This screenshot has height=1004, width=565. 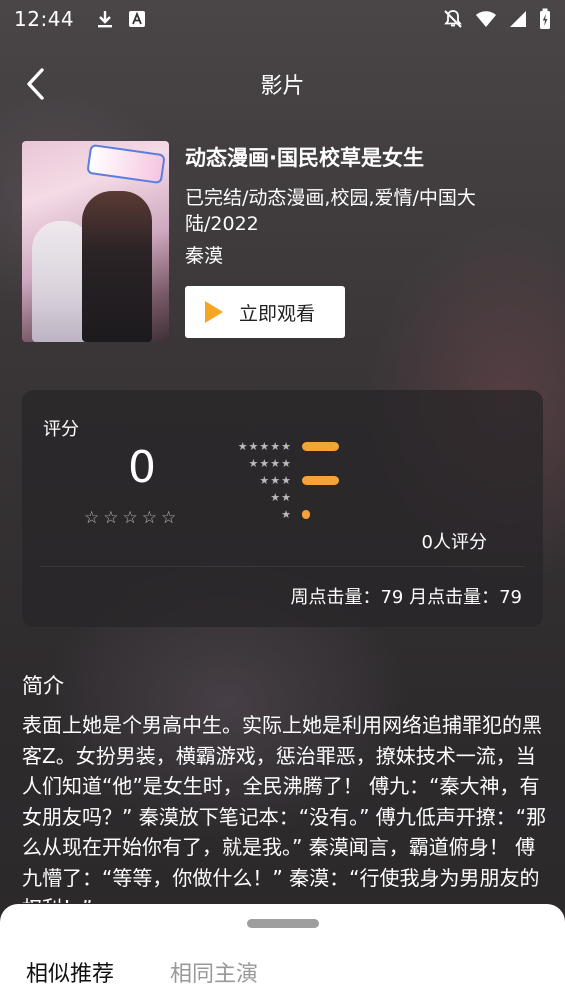 I want to click on movie-info: 动态漫画·国民校草是女生 已完结/动态漫画,校园,爱情/中国大陆/2022 秦漠, so click(x=365, y=205).